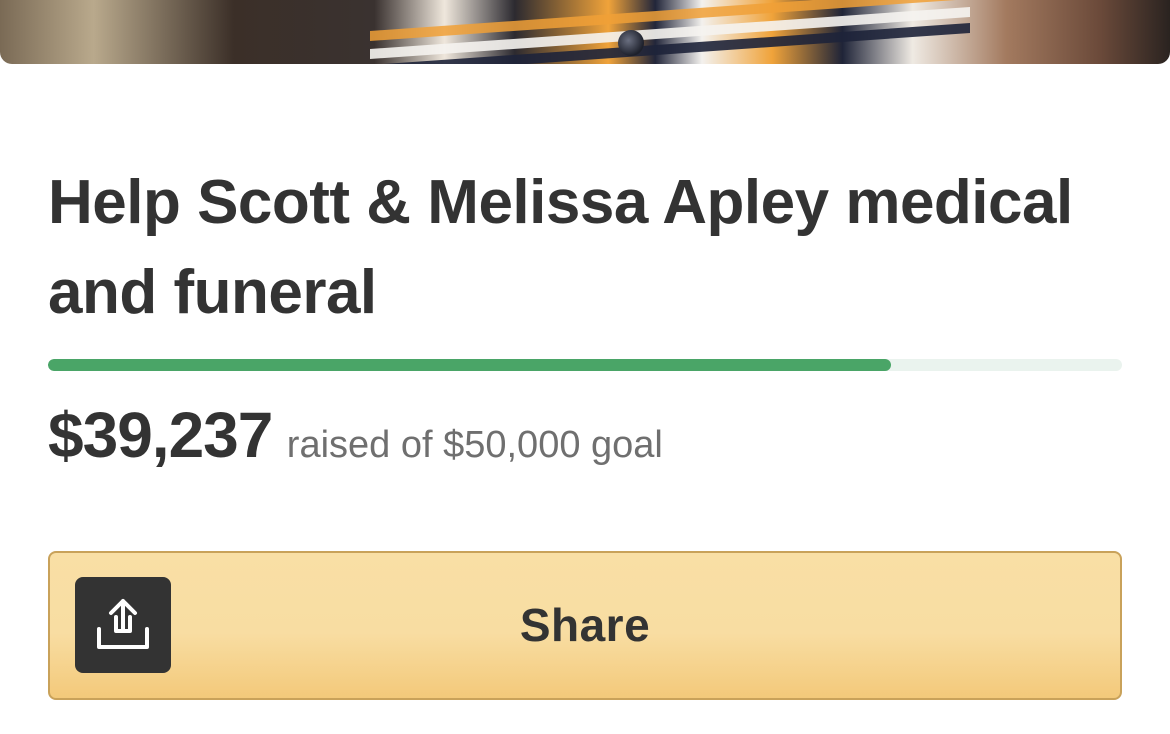  Describe the element at coordinates (160, 435) in the screenshot. I see `amount-raised: $39,237` at that location.